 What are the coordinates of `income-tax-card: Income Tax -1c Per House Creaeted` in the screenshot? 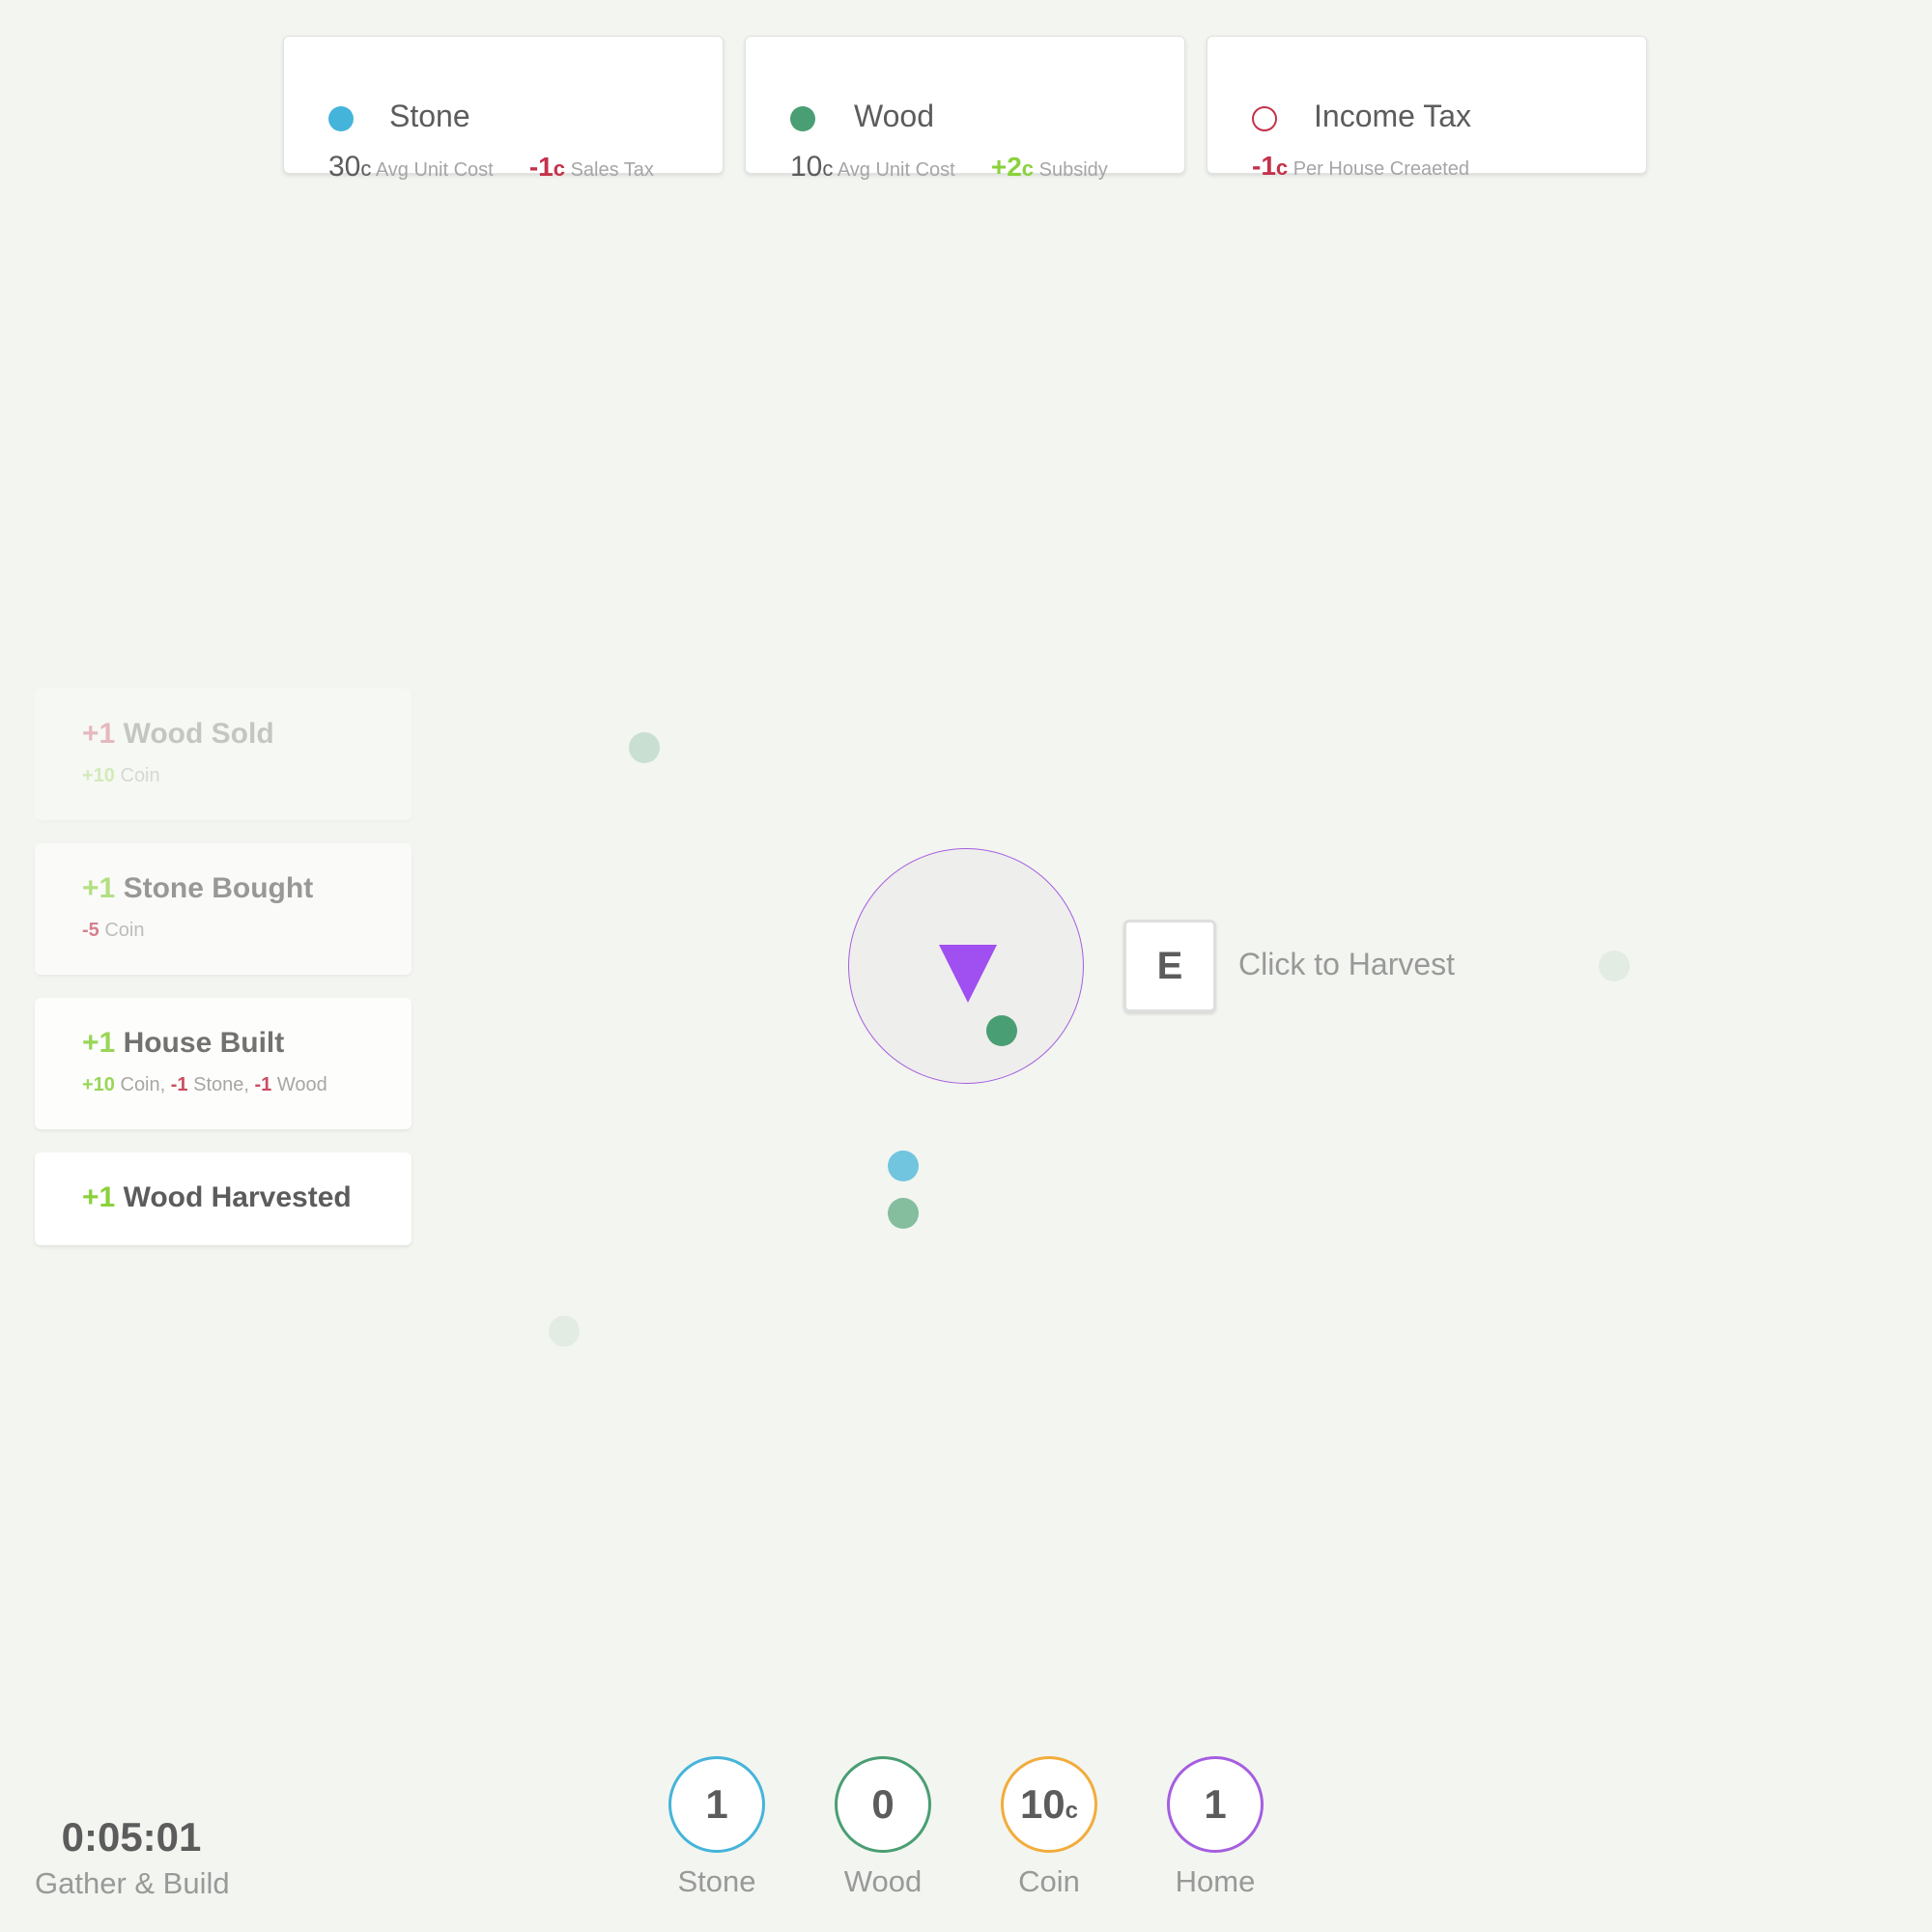 It's located at (1427, 108).